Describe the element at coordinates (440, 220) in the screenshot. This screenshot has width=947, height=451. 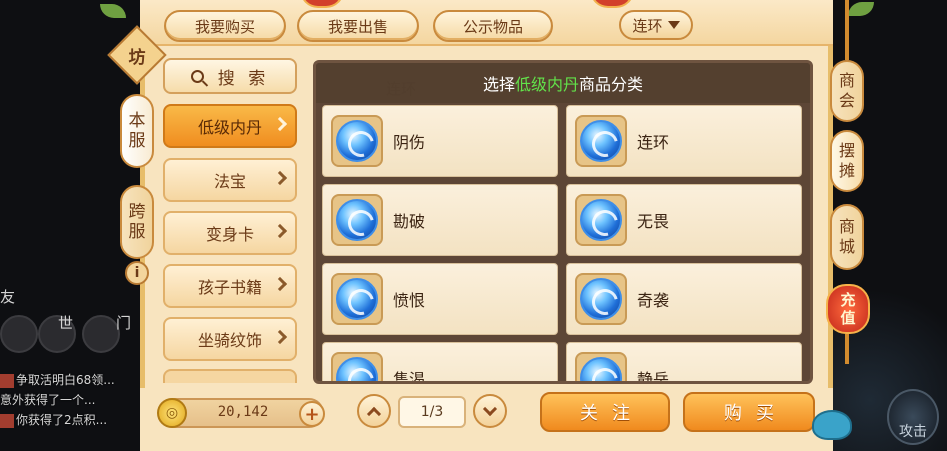
I see `grid-item: 勘破` at that location.